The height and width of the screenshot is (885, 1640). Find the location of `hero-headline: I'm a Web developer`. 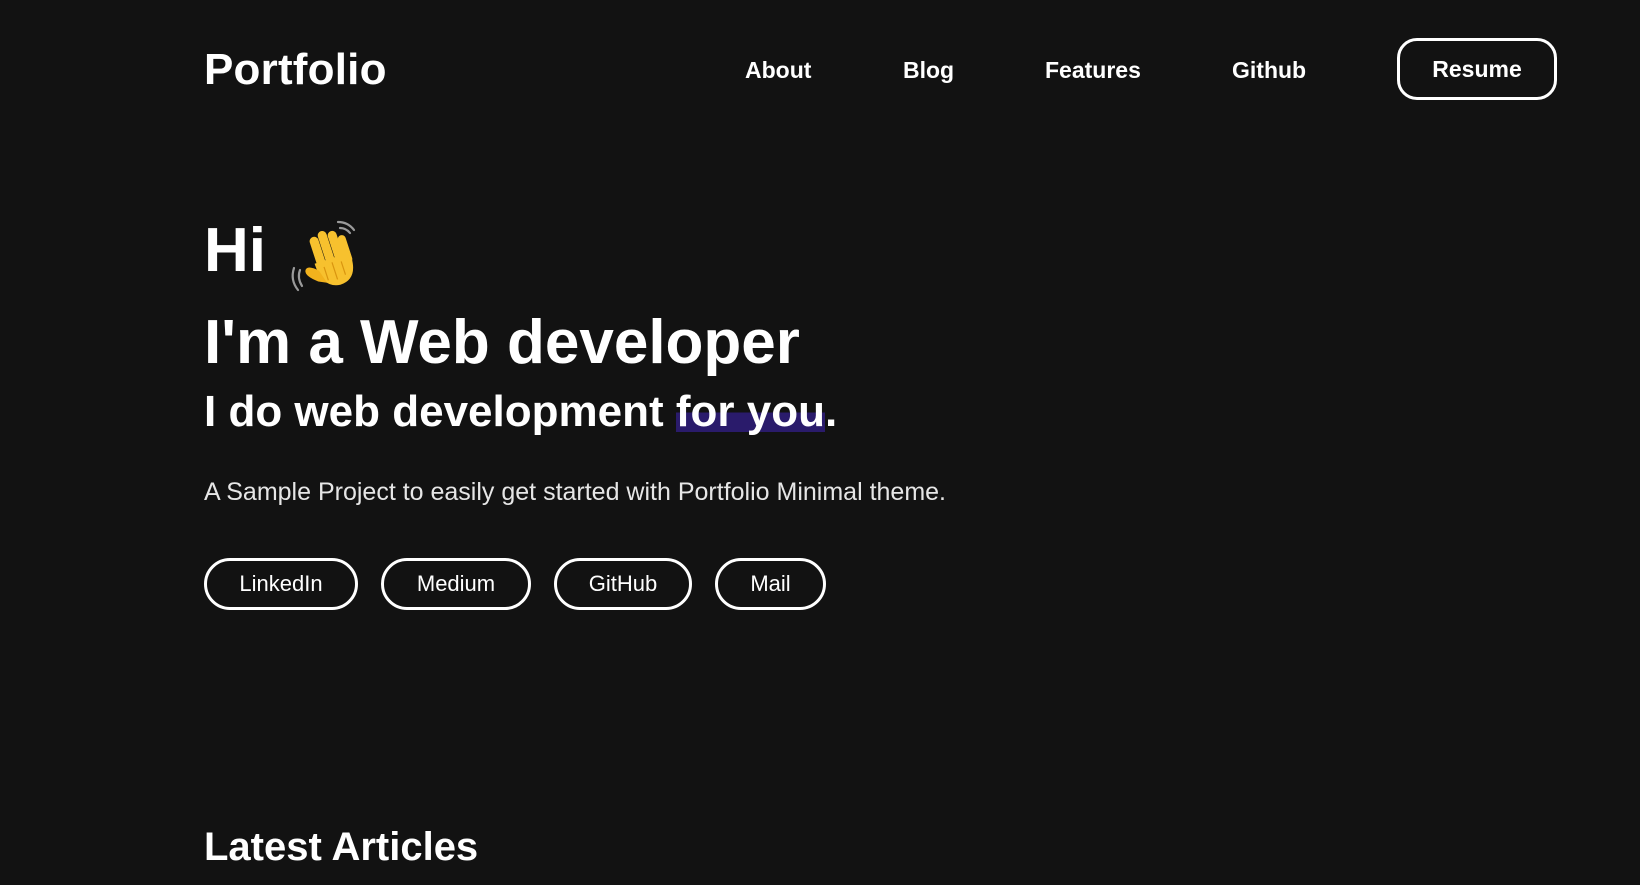

hero-headline: I'm a Web developer is located at coordinates (502, 342).